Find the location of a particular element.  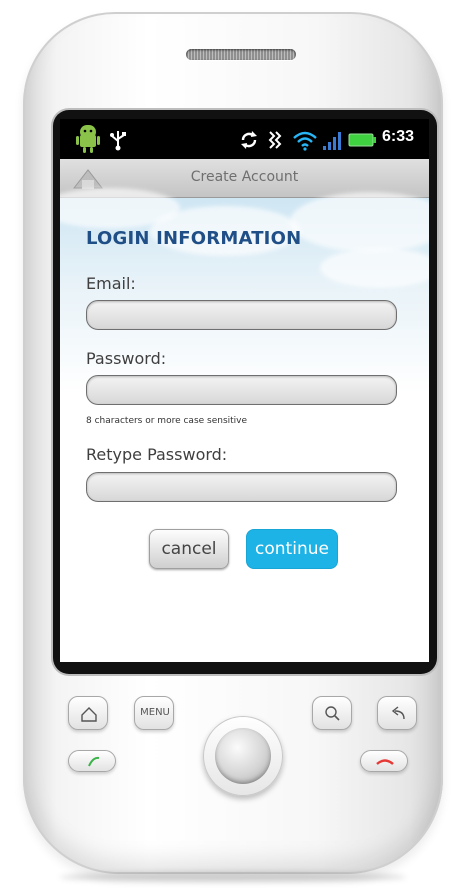

search-button is located at coordinates (332, 713).